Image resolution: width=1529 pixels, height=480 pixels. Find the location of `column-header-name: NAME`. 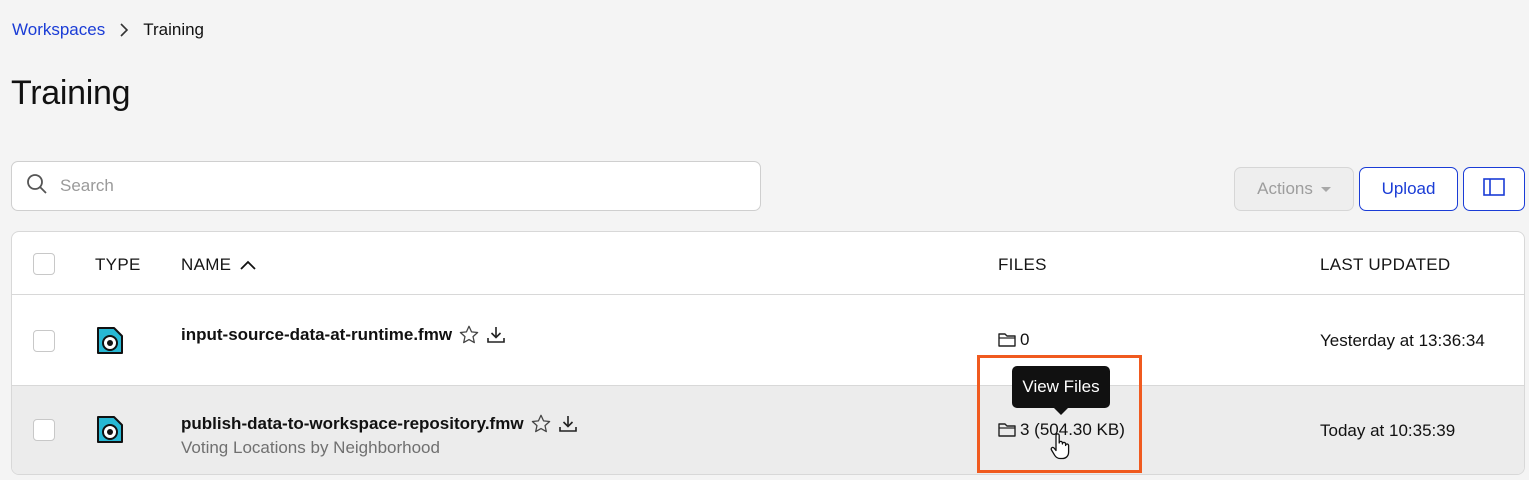

column-header-name: NAME is located at coordinates (218, 265).